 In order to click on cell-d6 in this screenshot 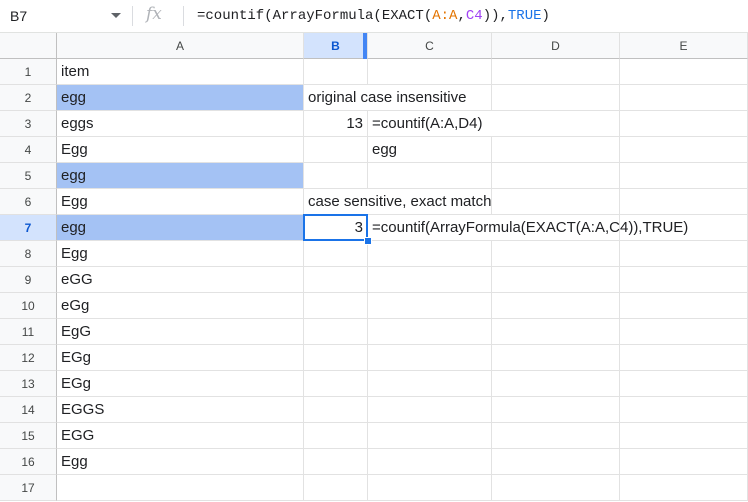, I will do `click(556, 202)`.